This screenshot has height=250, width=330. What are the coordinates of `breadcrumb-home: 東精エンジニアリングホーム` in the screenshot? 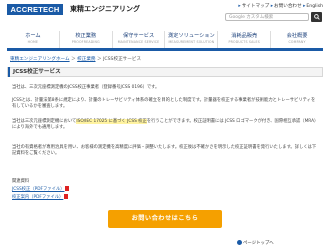 It's located at (40, 59).